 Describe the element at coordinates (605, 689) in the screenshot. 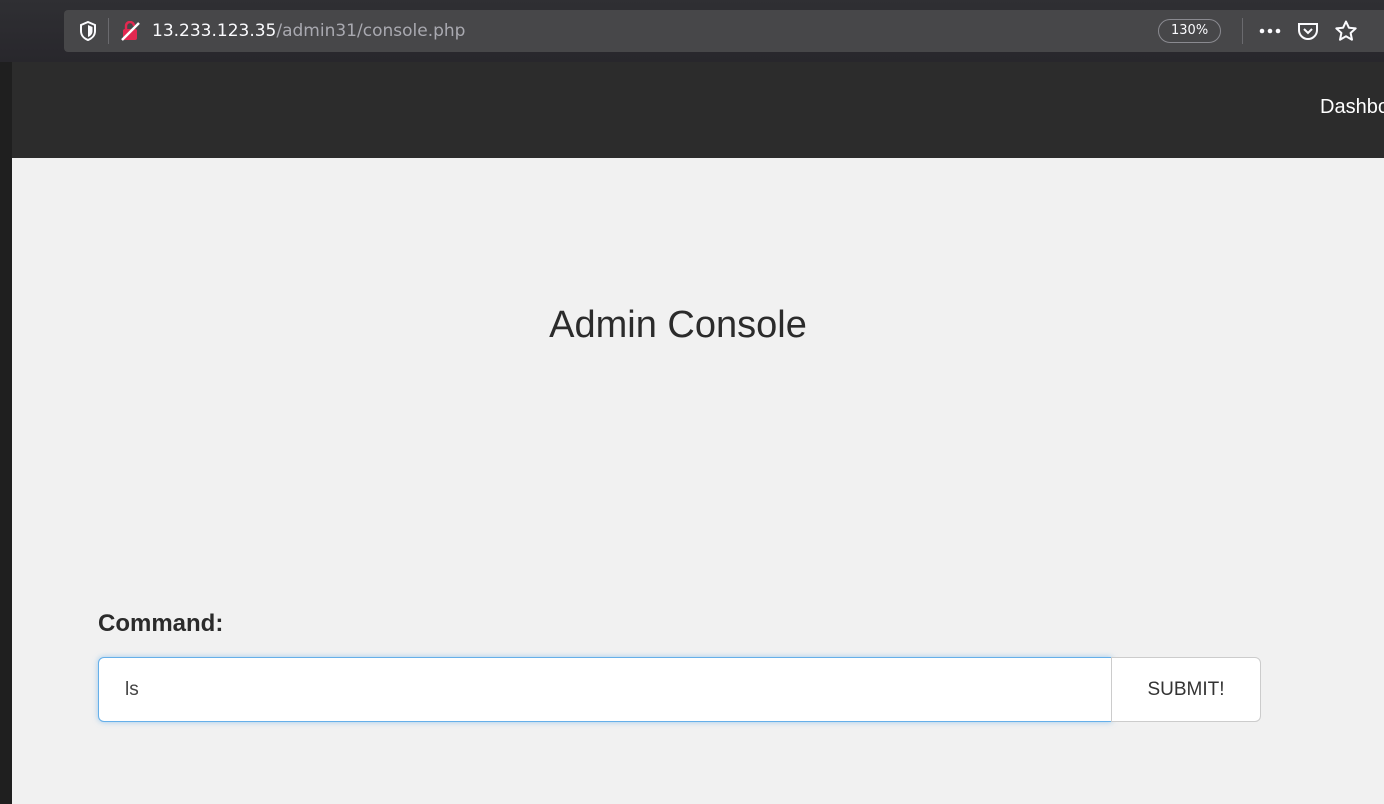

I see `command-input` at that location.